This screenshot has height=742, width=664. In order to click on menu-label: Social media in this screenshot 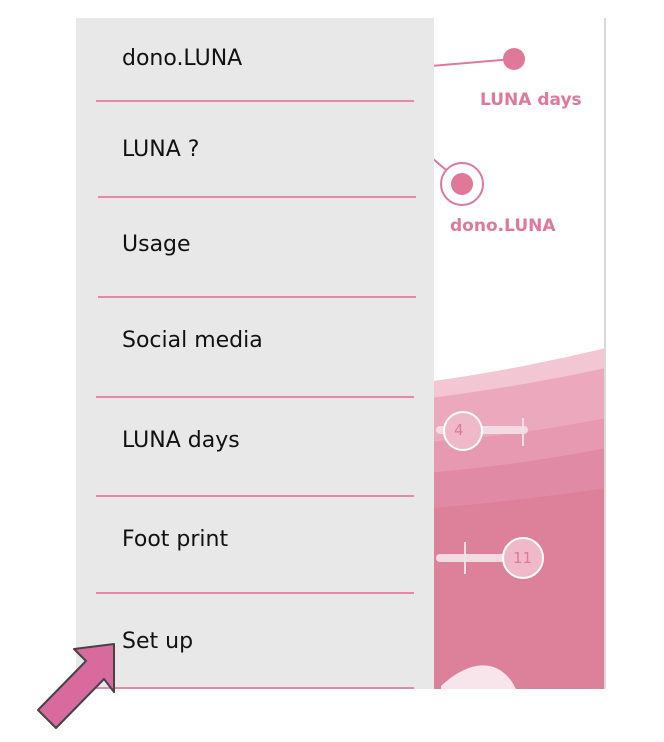, I will do `click(192, 340)`.